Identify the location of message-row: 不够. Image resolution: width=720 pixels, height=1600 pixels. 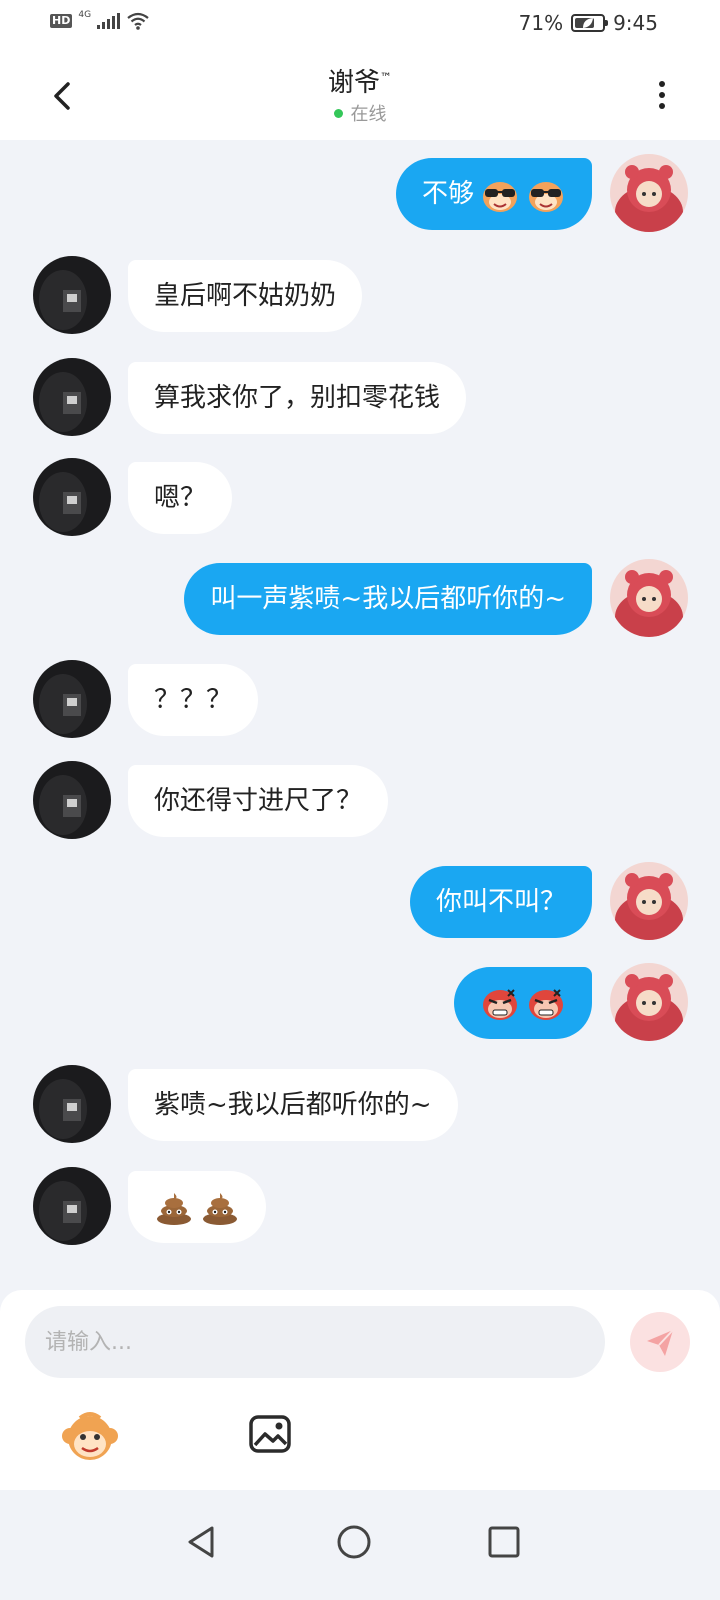
(360, 194).